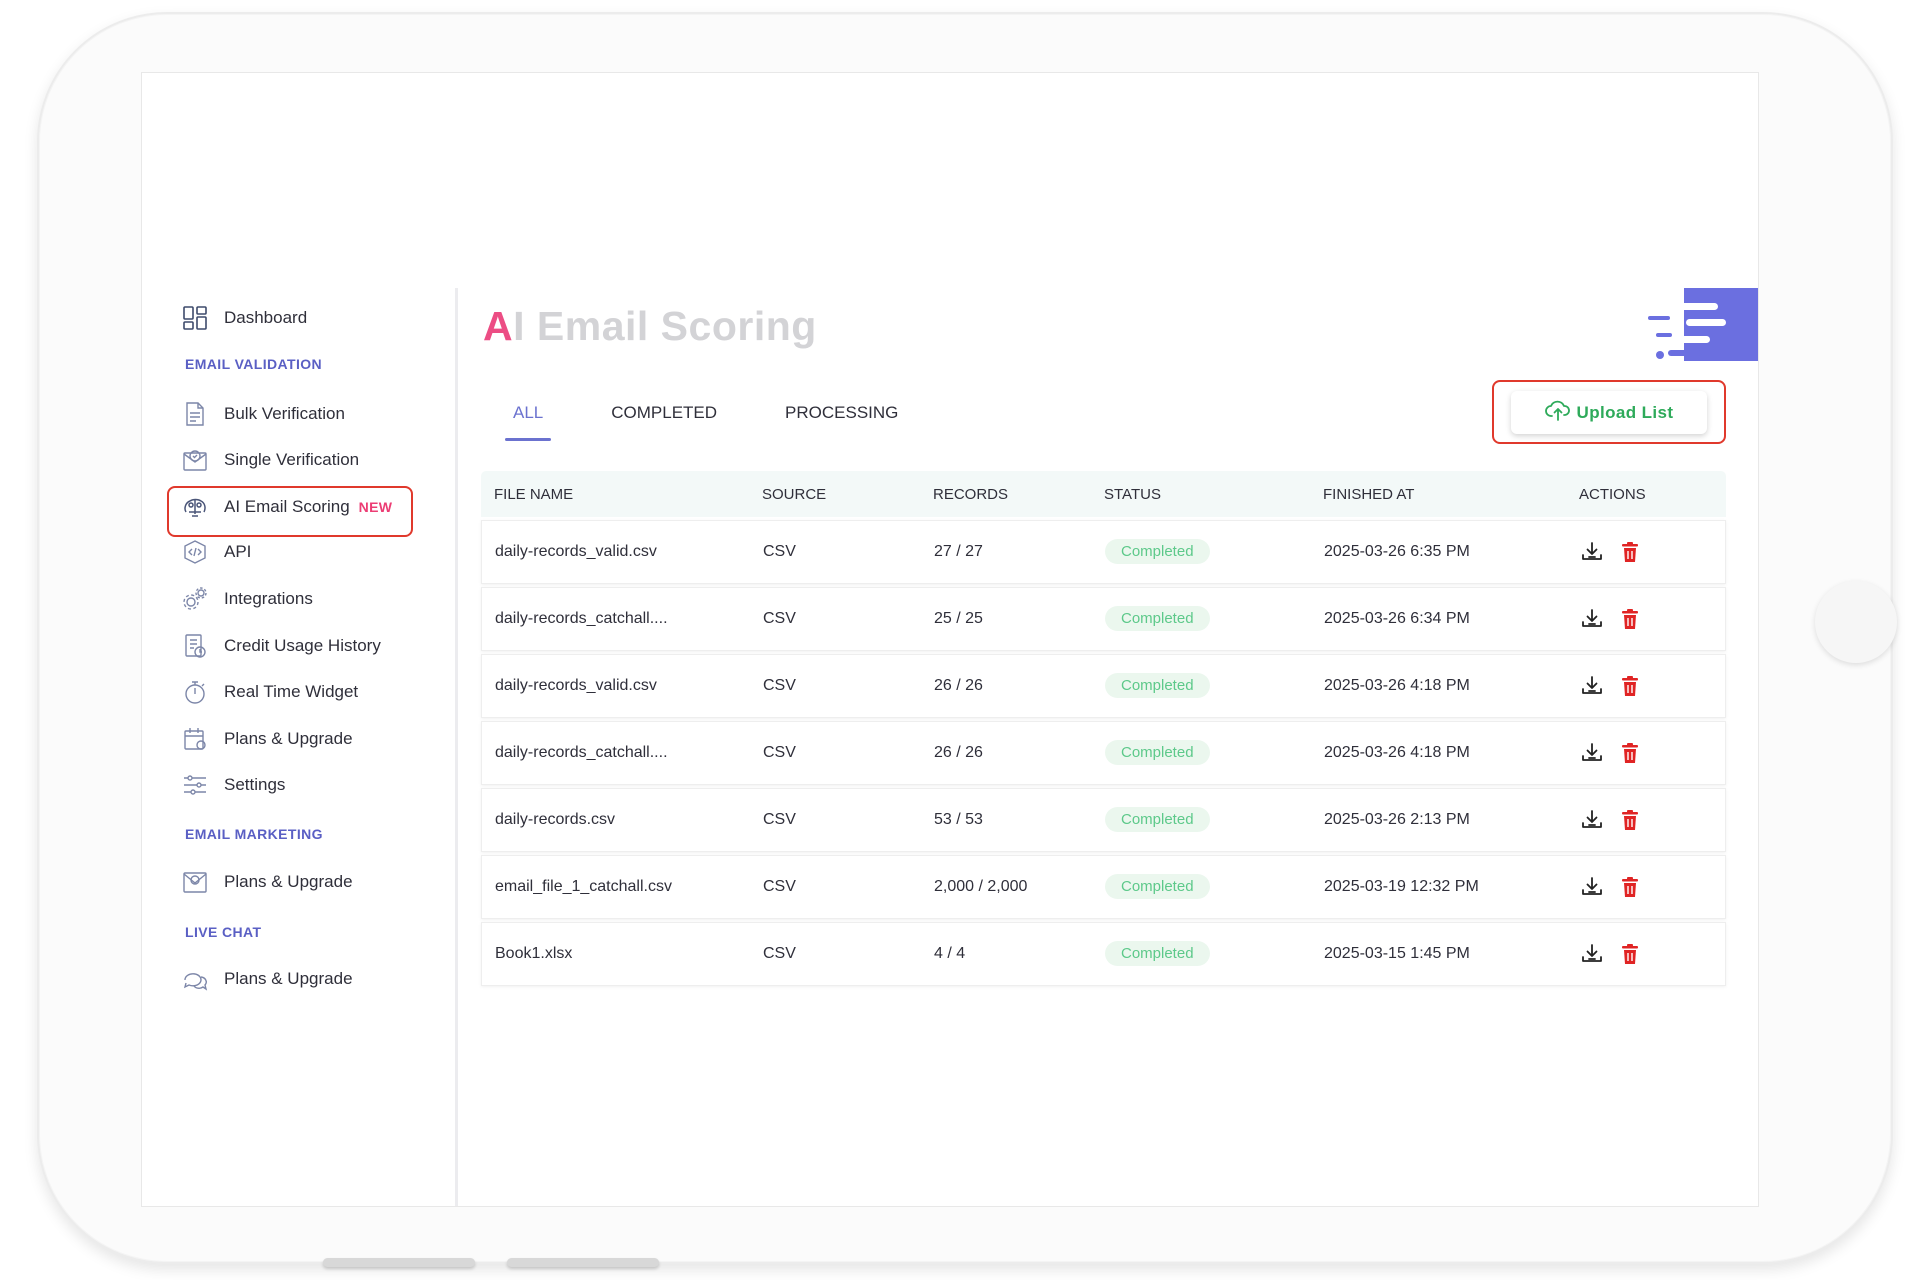 Image resolution: width=1920 pixels, height=1280 pixels. I want to click on header-finished-at: FINISHED AT, so click(1369, 494).